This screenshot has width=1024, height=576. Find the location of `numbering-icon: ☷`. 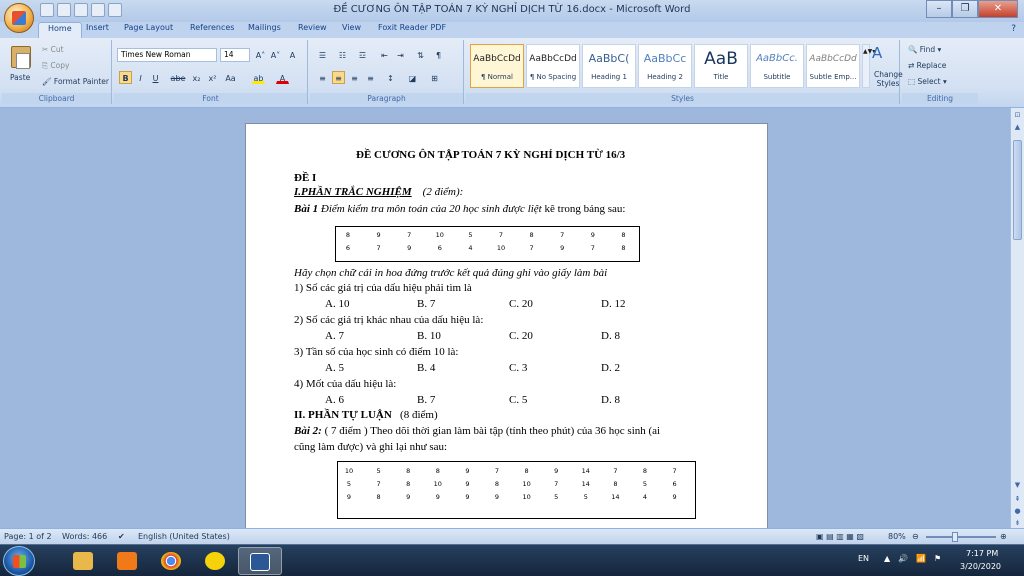

numbering-icon: ☷ is located at coordinates (342, 54).